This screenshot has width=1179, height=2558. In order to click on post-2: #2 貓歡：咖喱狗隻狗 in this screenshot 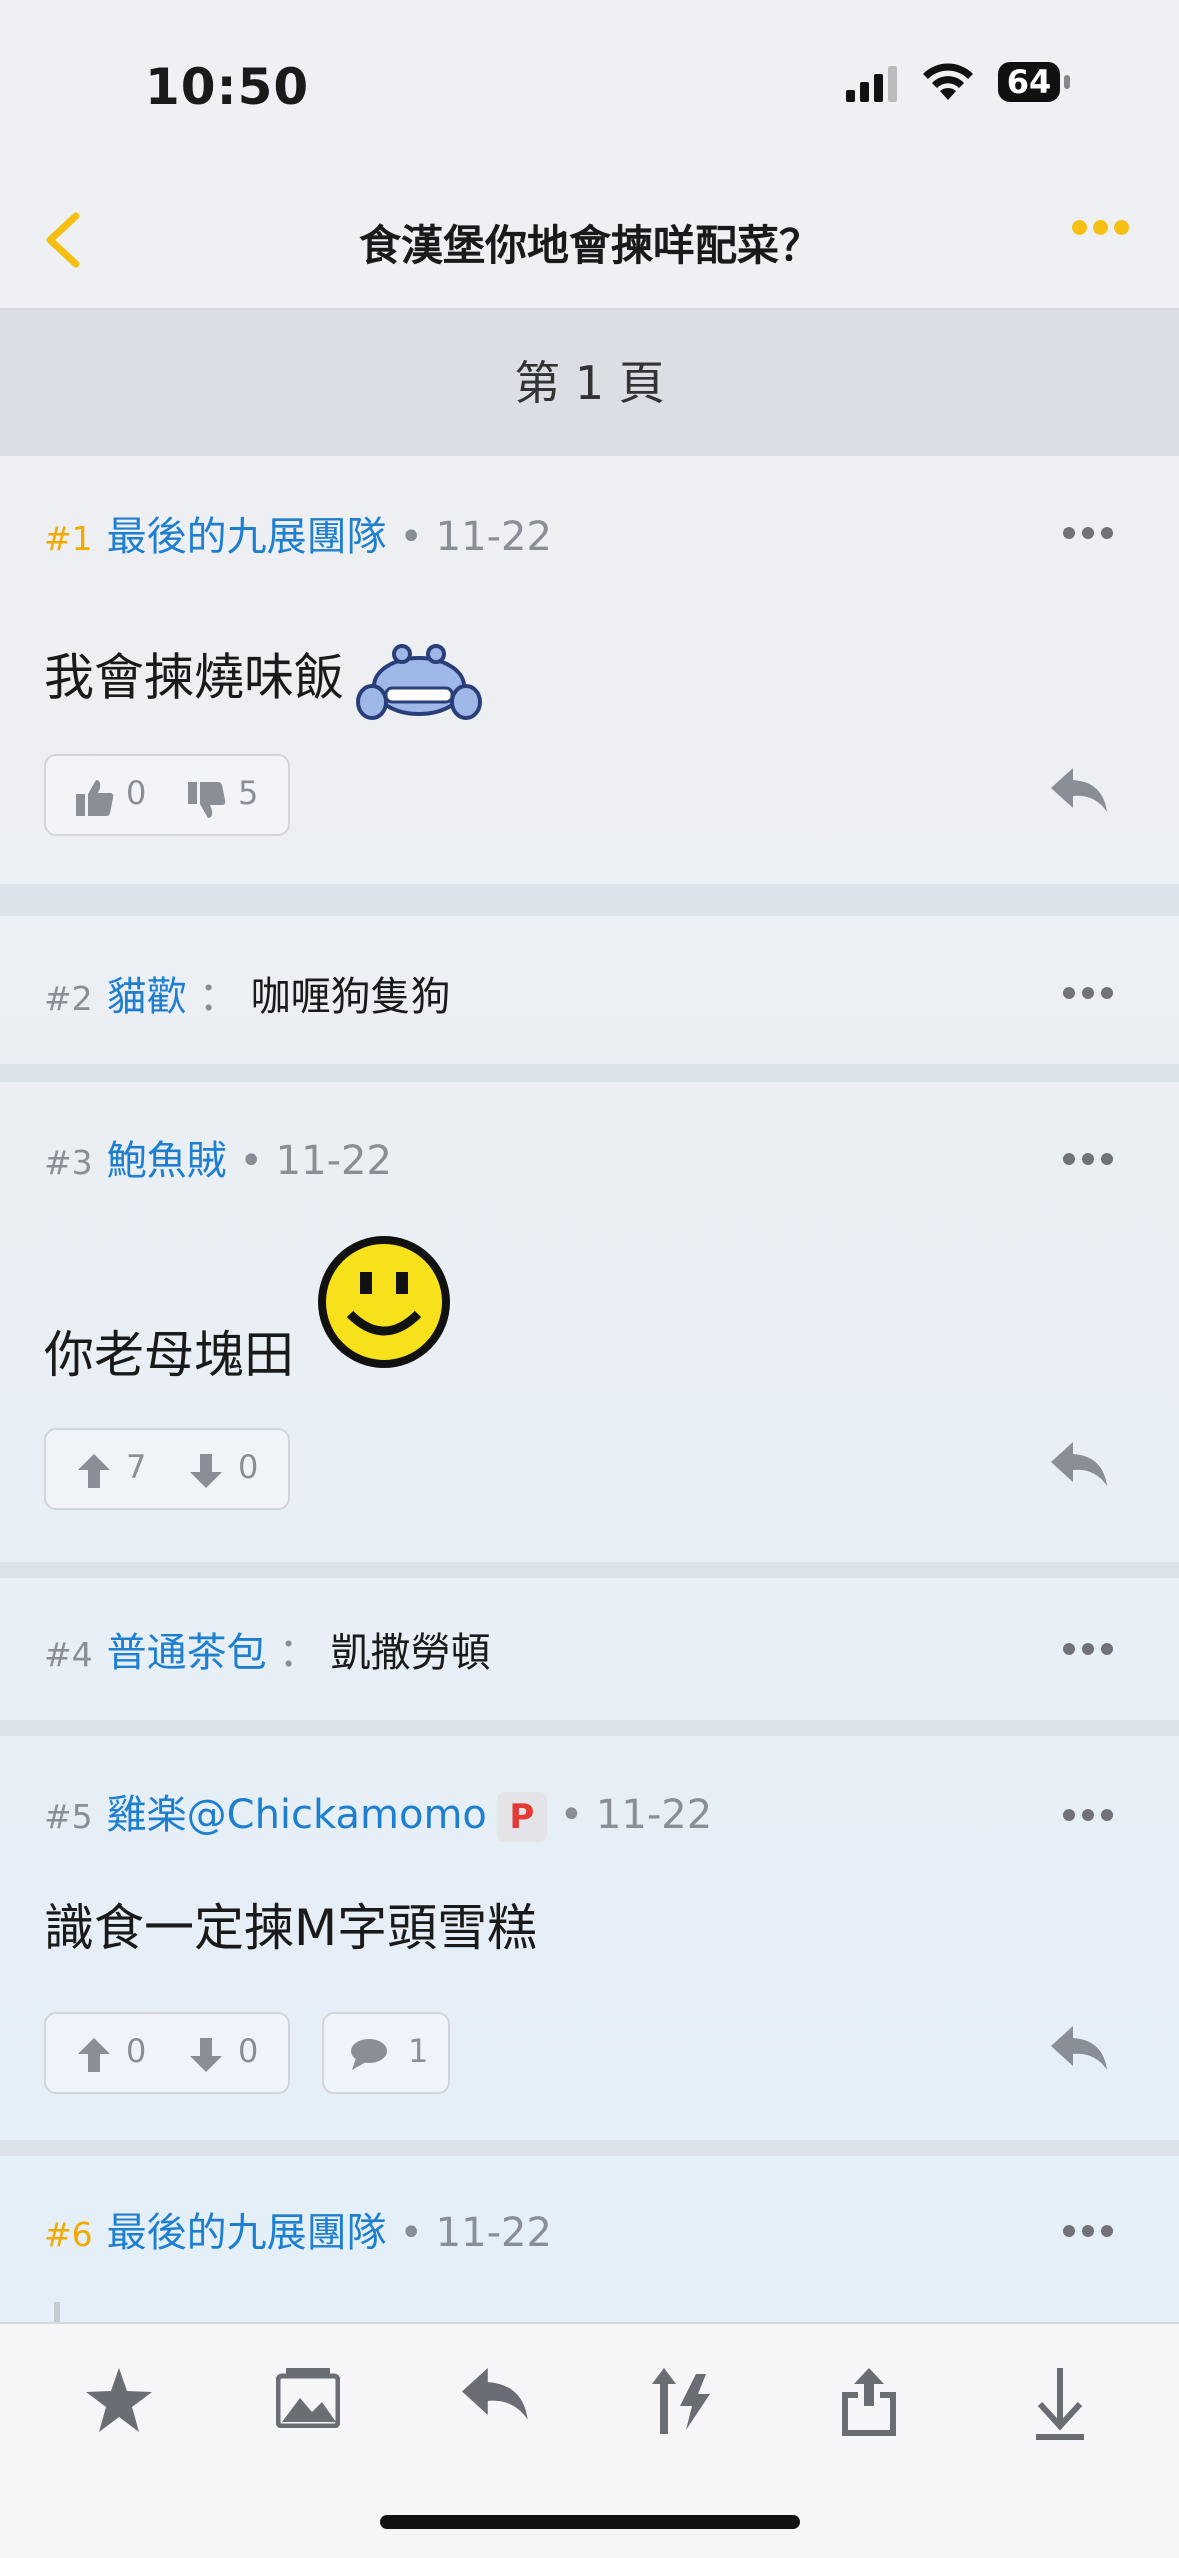, I will do `click(589, 990)`.